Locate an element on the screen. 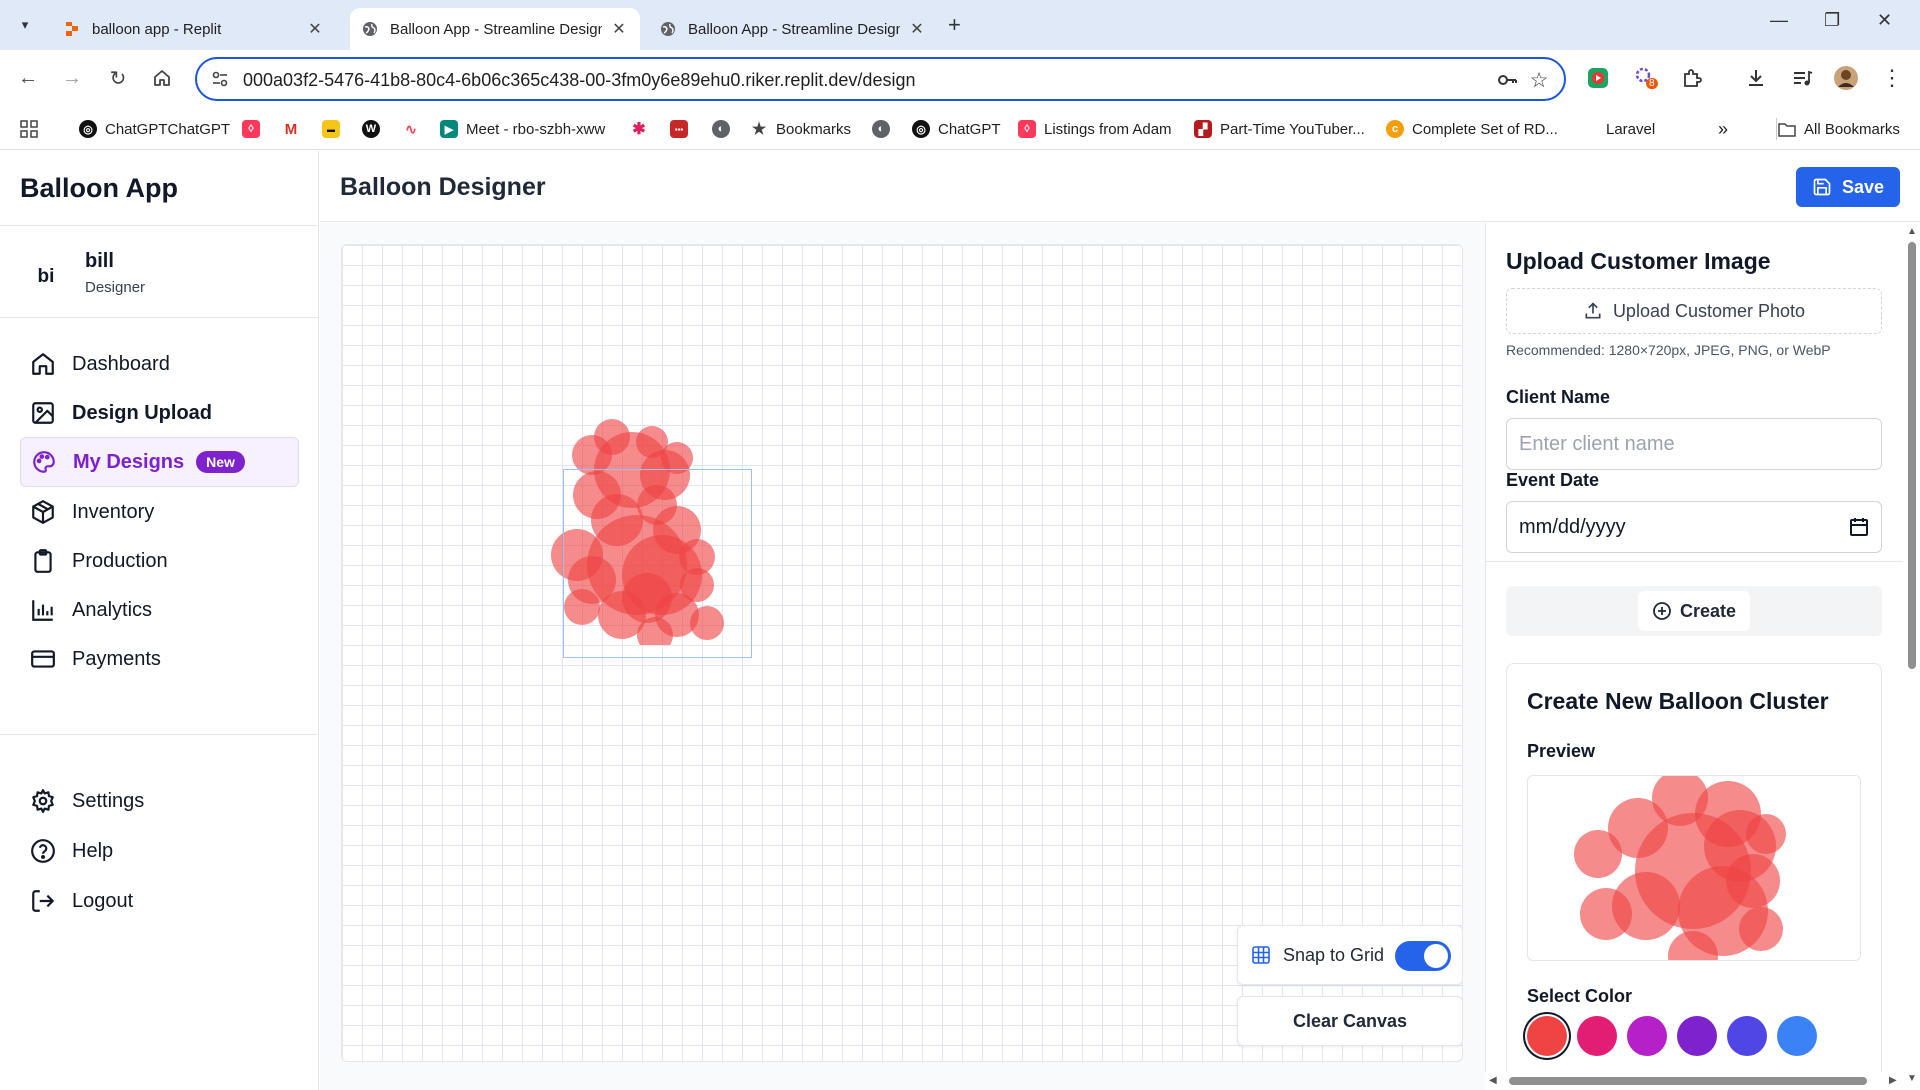 This screenshot has height=1090, width=1920. calendar-icon is located at coordinates (1859, 527).